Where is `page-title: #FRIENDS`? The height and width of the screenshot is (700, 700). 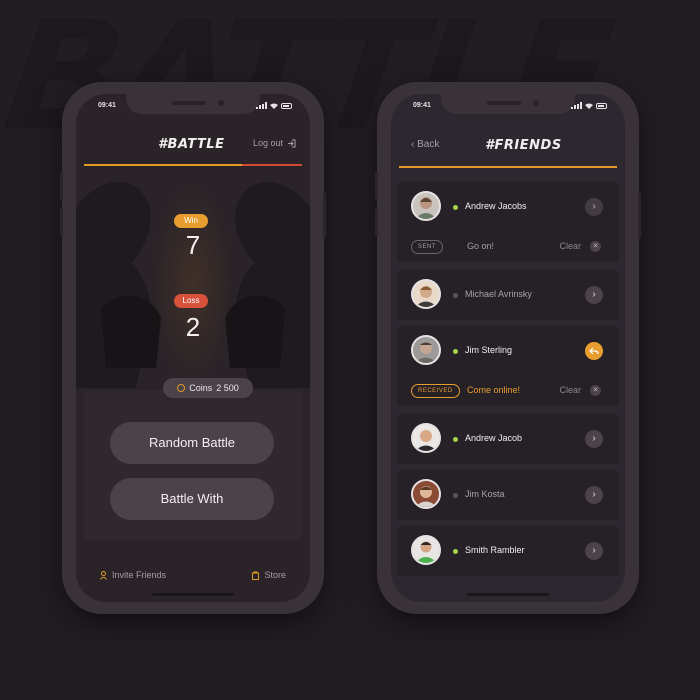 page-title: #FRIENDS is located at coordinates (523, 145).